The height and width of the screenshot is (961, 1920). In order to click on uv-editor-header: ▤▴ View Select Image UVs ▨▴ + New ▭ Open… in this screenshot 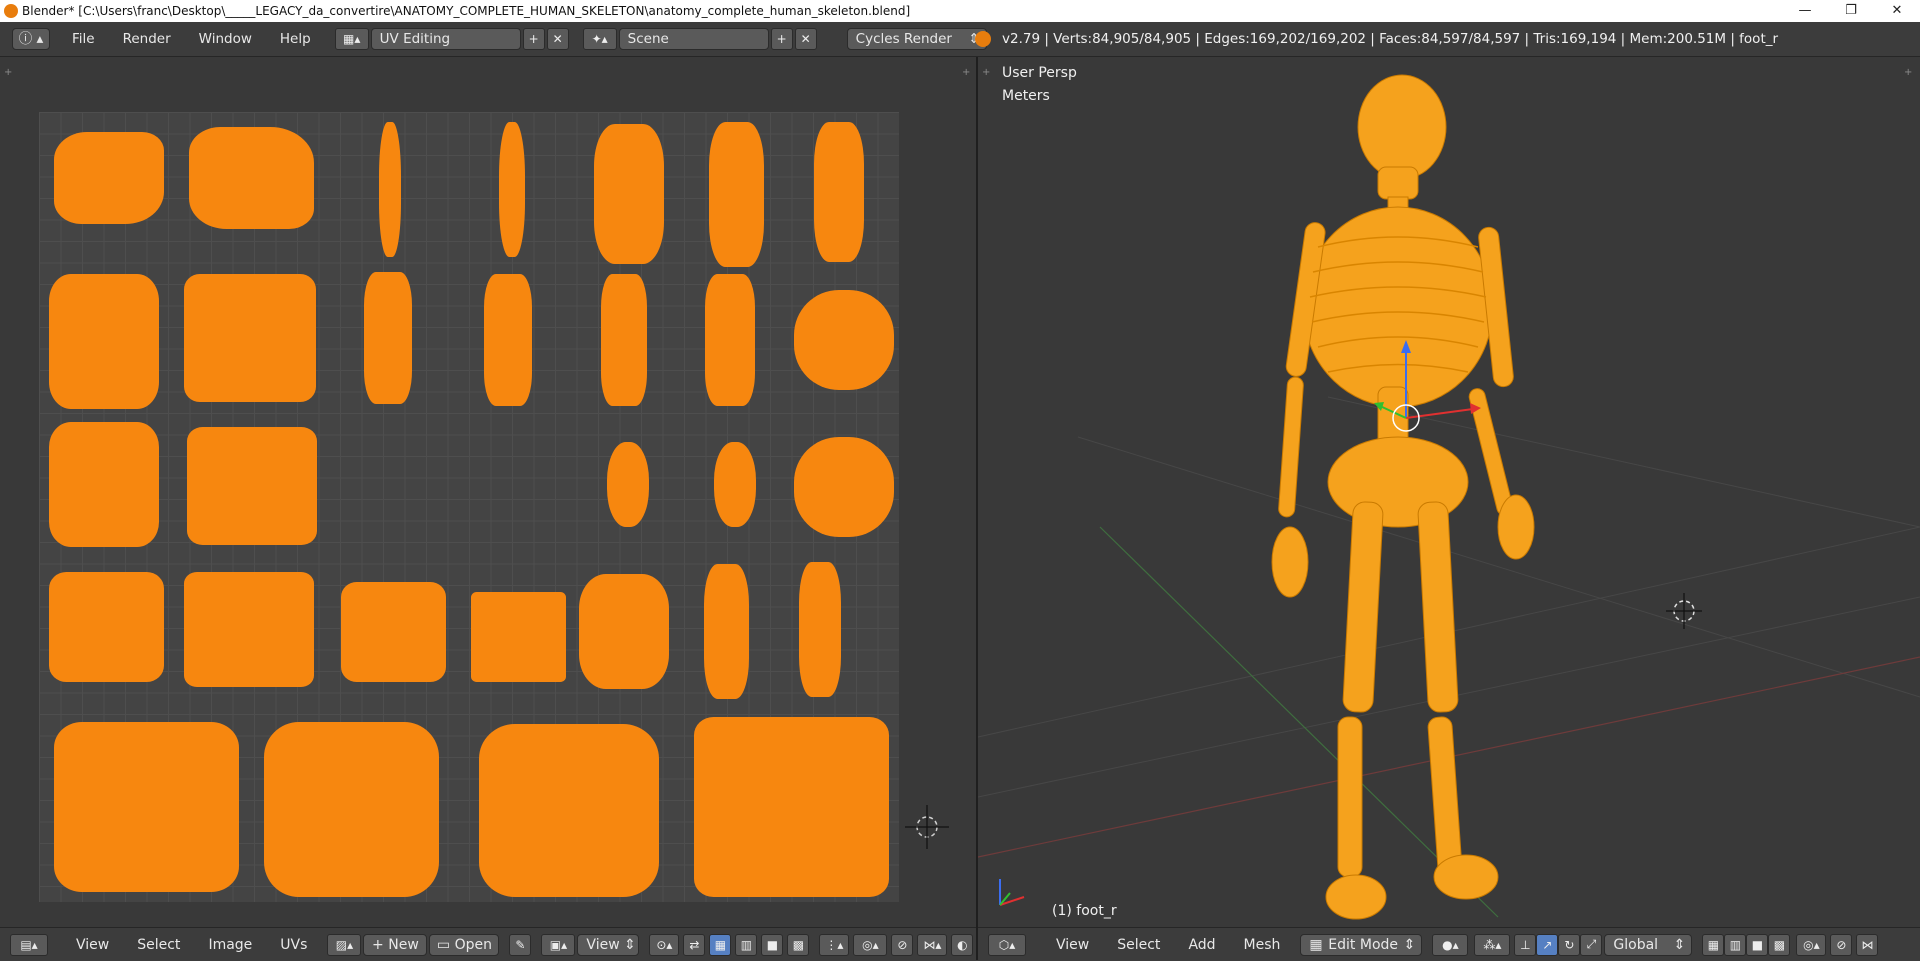, I will do `click(488, 944)`.